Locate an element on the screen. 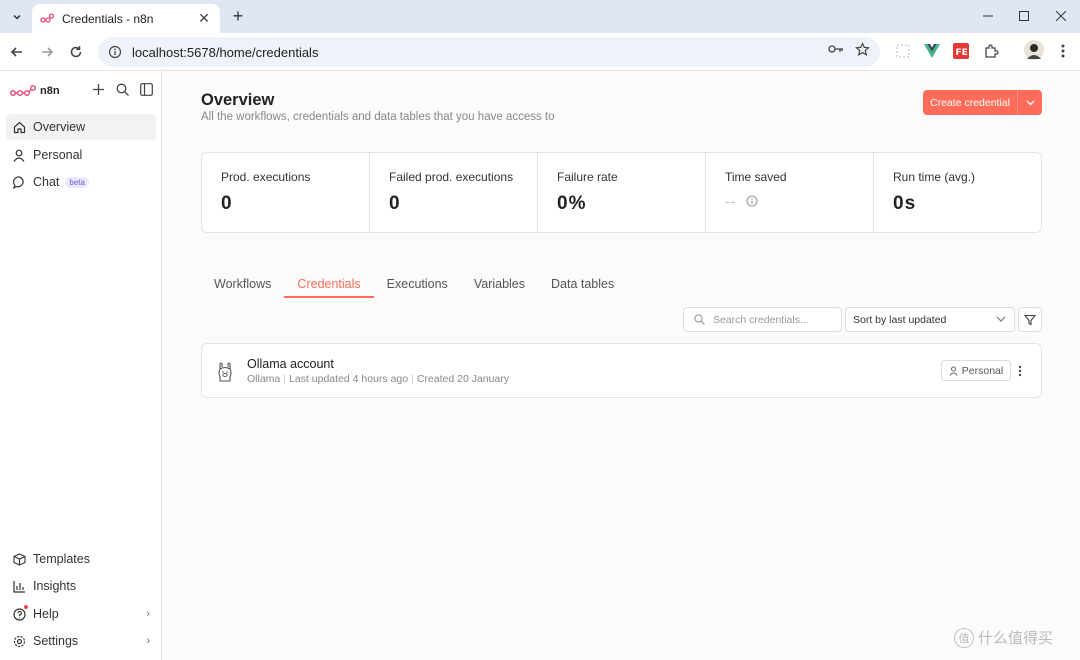 The height and width of the screenshot is (660, 1080). new-tab-button: + is located at coordinates (238, 16).